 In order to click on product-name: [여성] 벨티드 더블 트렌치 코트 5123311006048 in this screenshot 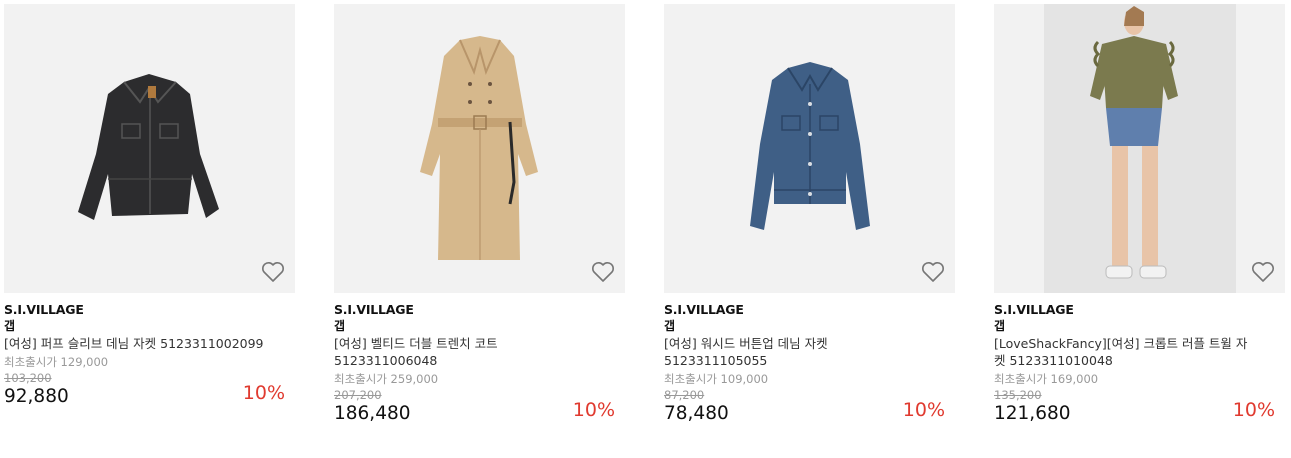, I will do `click(464, 352)`.